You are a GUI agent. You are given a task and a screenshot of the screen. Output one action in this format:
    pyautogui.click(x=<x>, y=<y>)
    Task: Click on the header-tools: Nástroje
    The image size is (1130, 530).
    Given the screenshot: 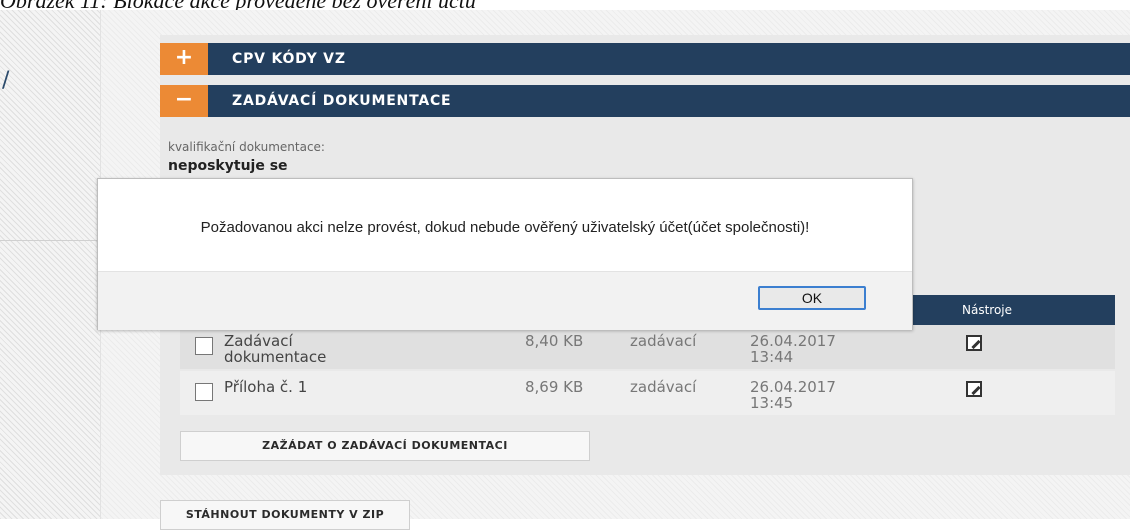 What is the action you would take?
    pyautogui.click(x=987, y=310)
    